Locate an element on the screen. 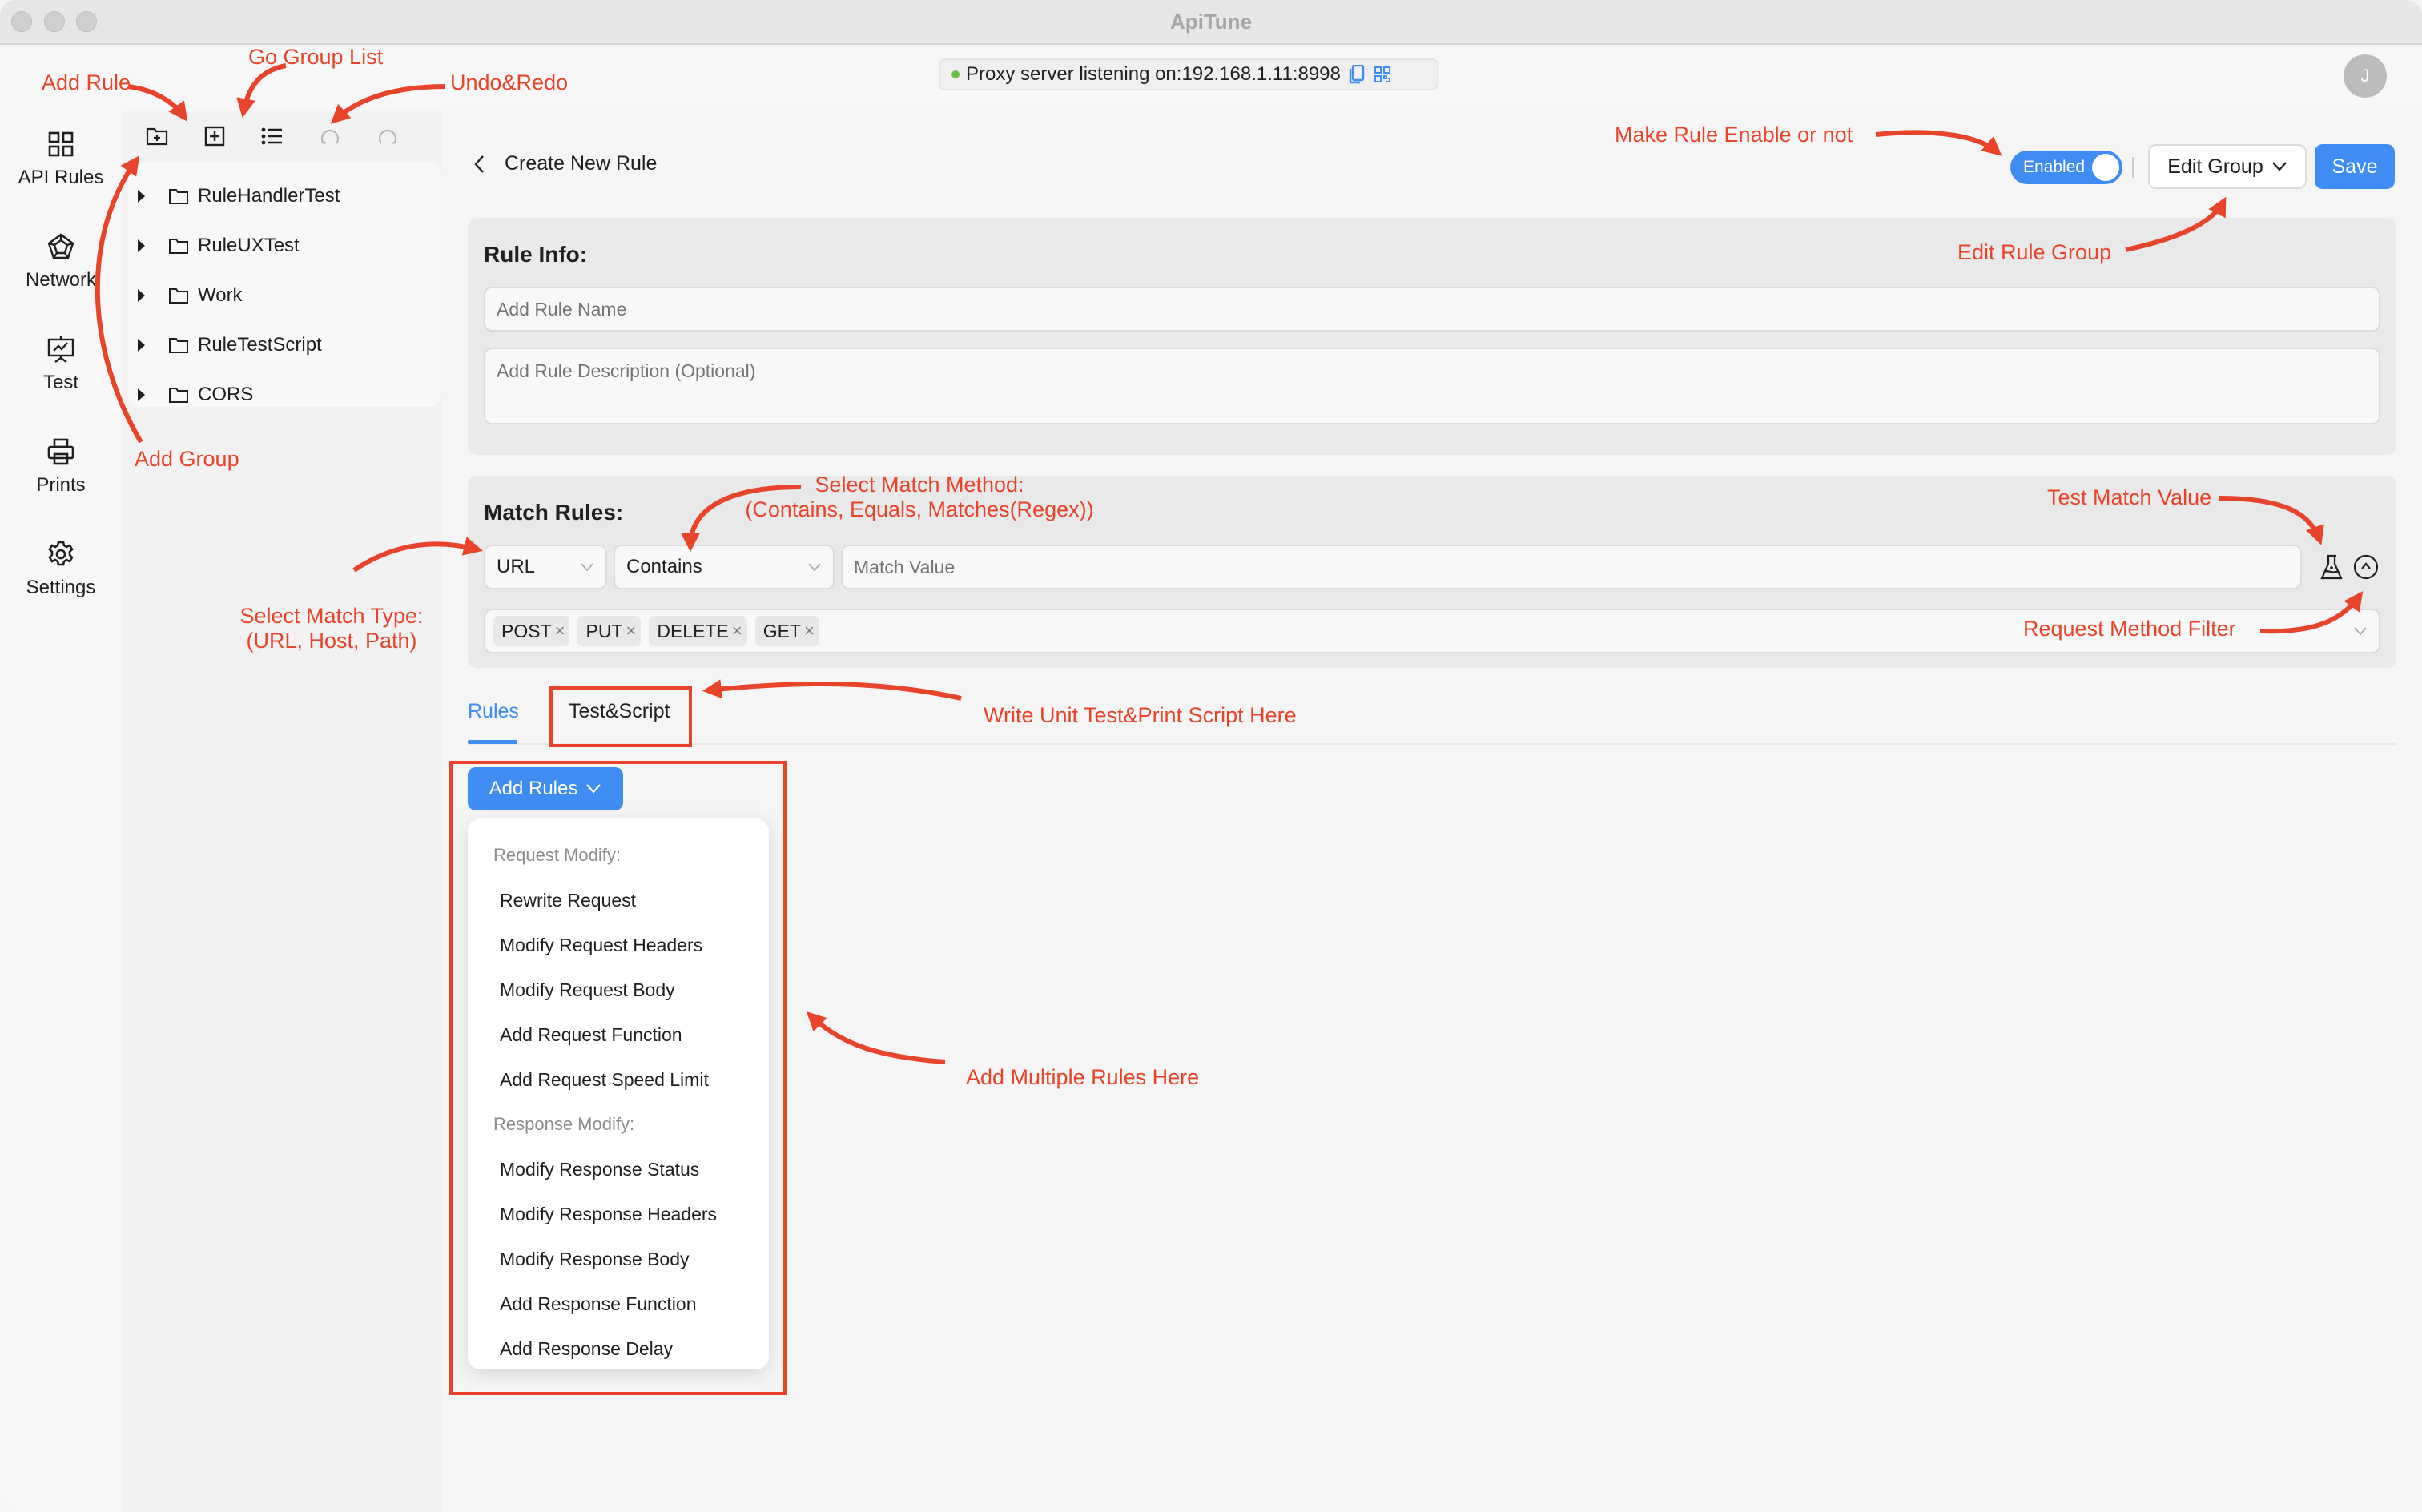  method-tag: PUT × is located at coordinates (609, 631).